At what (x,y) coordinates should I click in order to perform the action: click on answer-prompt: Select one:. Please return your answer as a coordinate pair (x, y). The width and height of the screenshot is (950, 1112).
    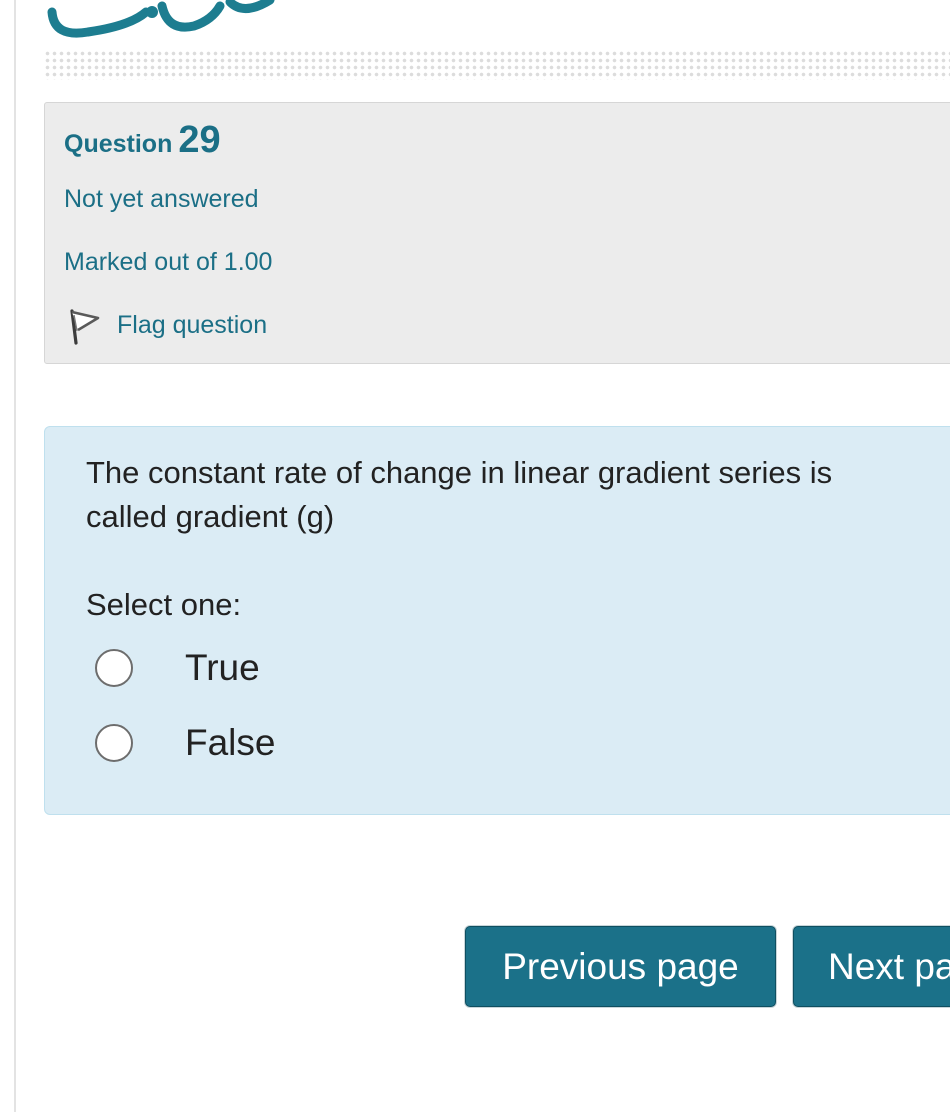
    Looking at the image, I should click on (164, 604).